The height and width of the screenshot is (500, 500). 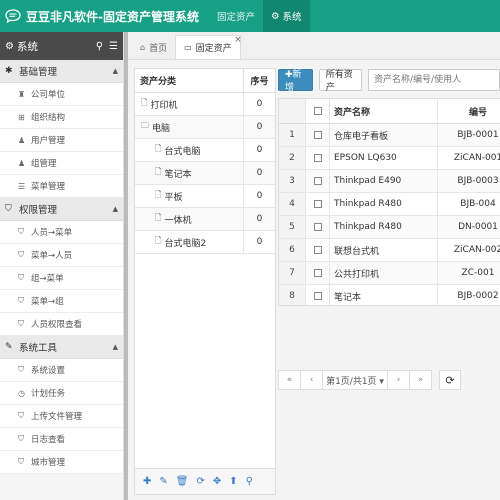 I want to click on select-all-checkbox, so click(x=318, y=111).